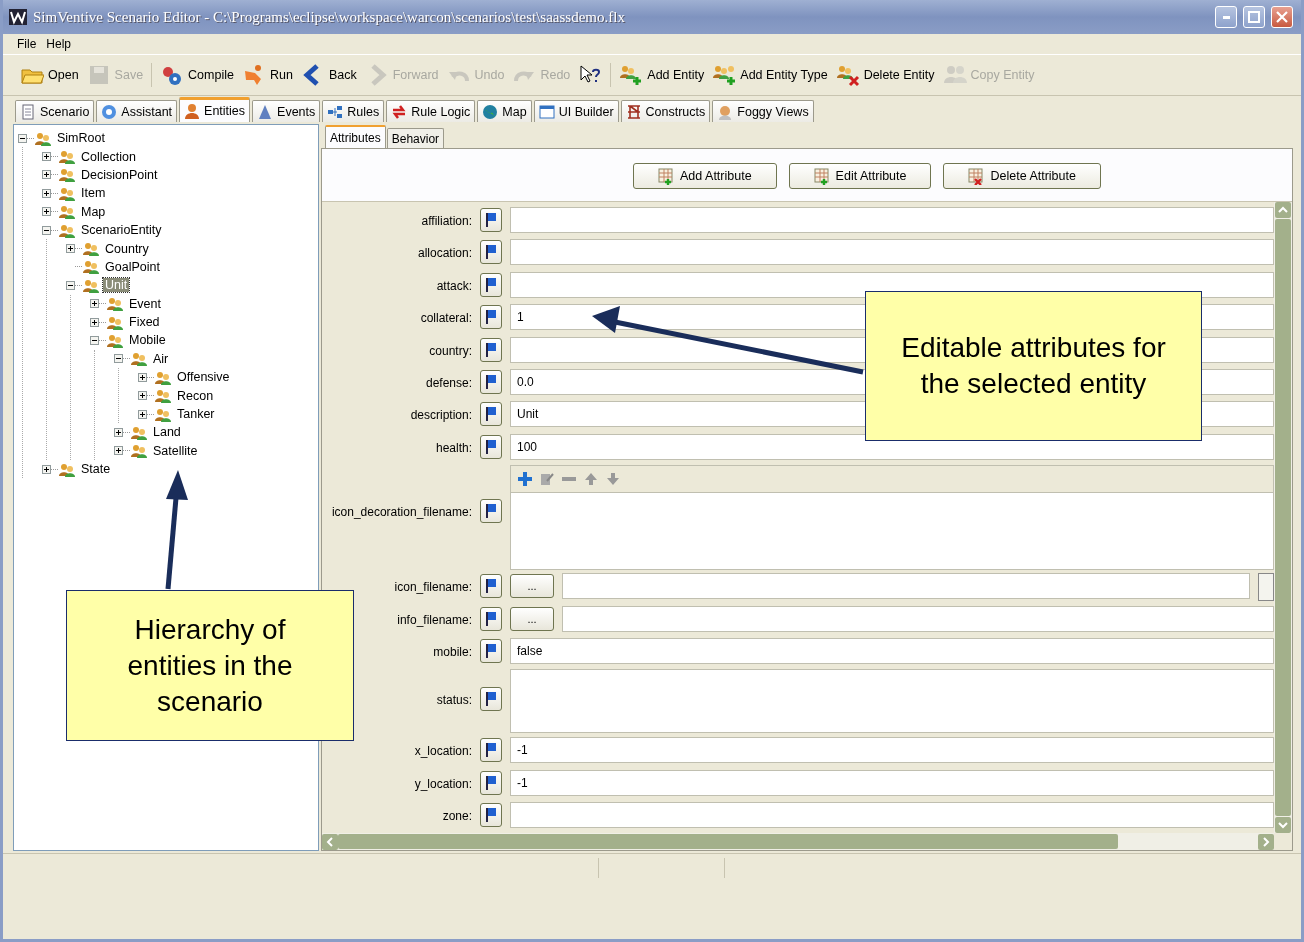  Describe the element at coordinates (401, 512) in the screenshot. I see `attribute-label: icon_decoration_filename:` at that location.